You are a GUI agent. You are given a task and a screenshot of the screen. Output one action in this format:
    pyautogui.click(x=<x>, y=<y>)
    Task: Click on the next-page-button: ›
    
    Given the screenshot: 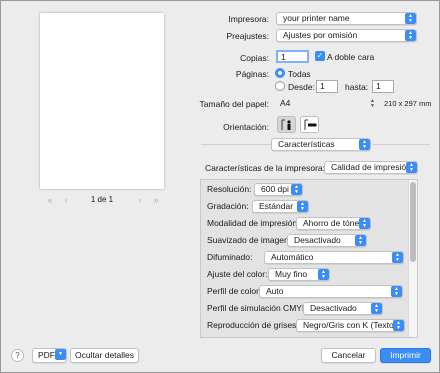 What is the action you would take?
    pyautogui.click(x=140, y=200)
    